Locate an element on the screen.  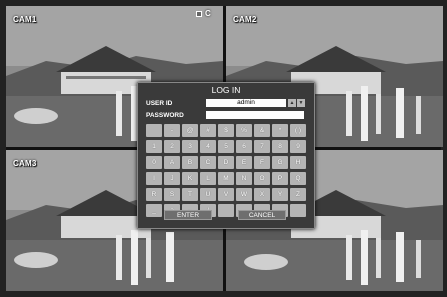
keyboard-key: 8 is located at coordinates (280, 146).